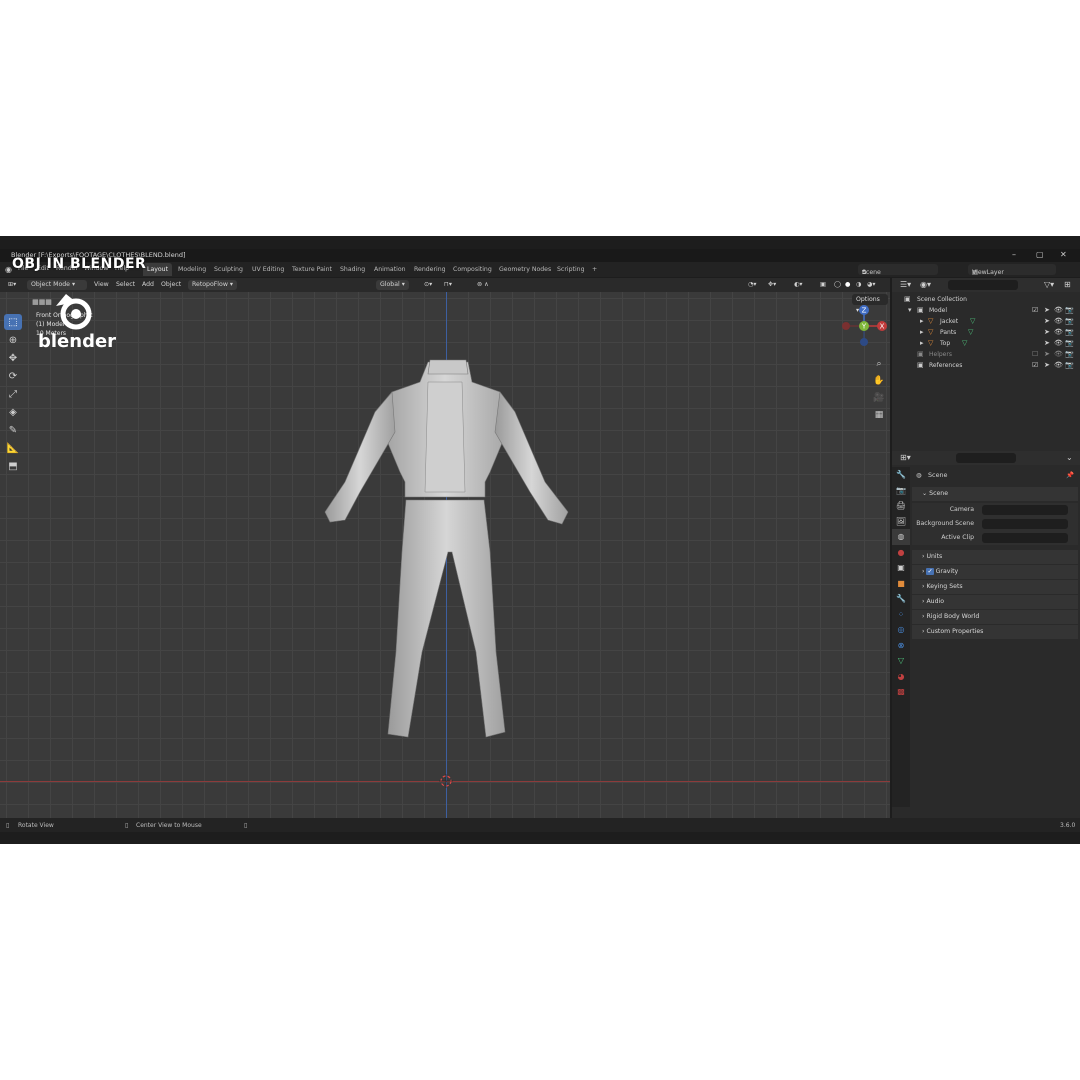 This screenshot has width=1080, height=1080. What do you see at coordinates (1063, 254) in the screenshot?
I see `close-icon: ✕` at bounding box center [1063, 254].